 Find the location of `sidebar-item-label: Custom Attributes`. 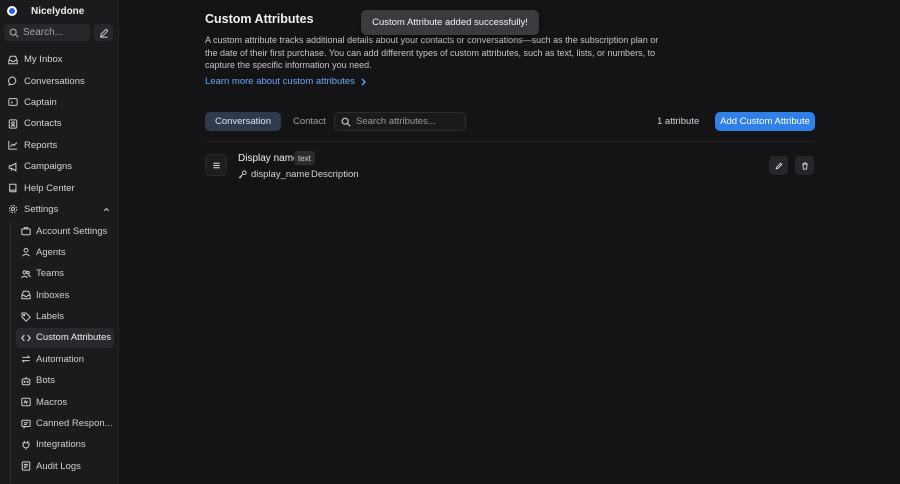

sidebar-item-label: Custom Attributes is located at coordinates (73, 338).